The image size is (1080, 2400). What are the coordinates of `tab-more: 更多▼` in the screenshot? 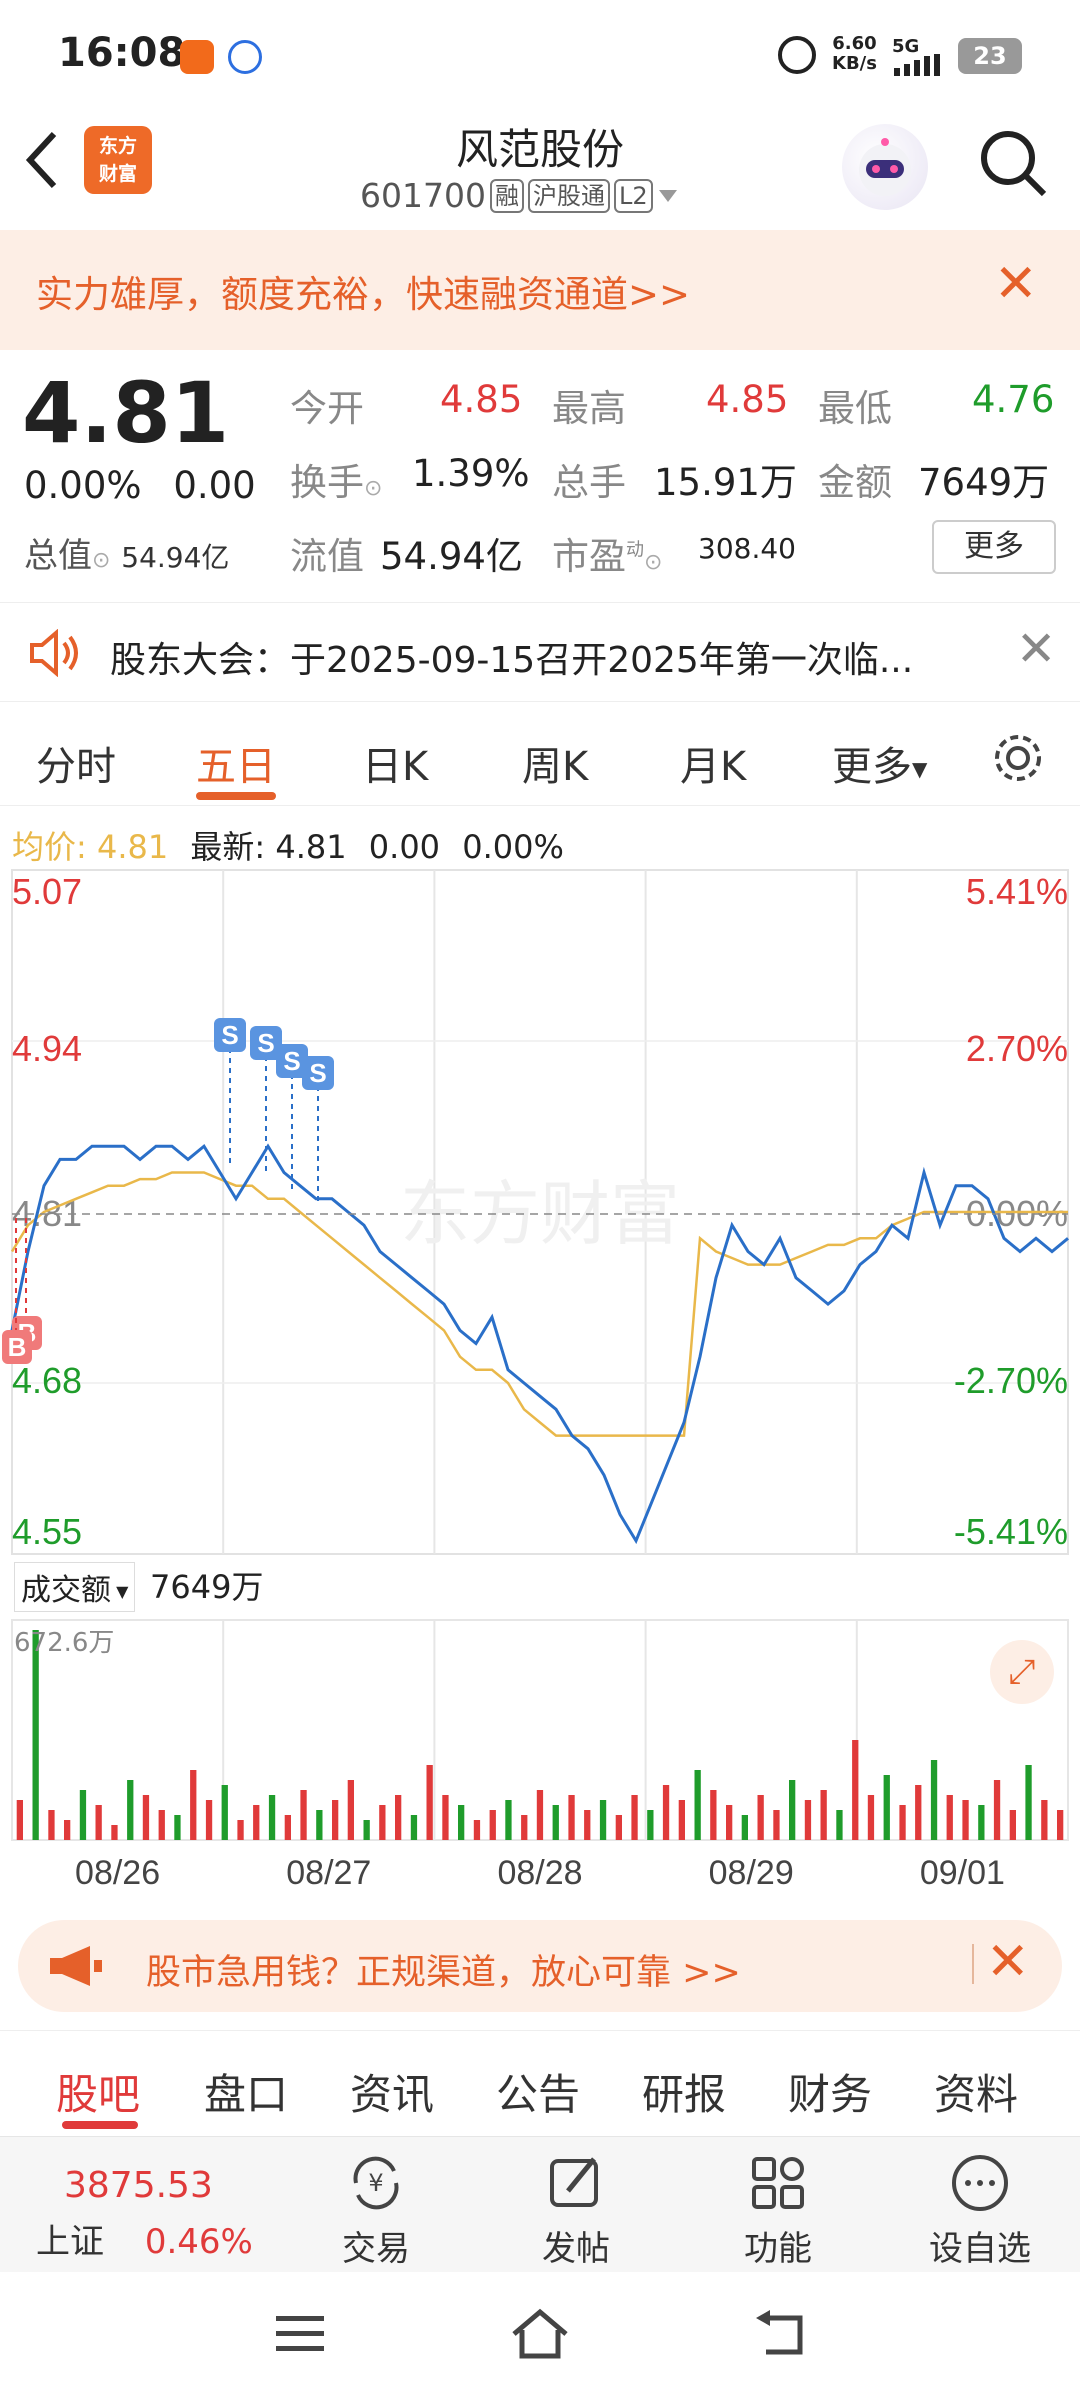 It's located at (879, 763).